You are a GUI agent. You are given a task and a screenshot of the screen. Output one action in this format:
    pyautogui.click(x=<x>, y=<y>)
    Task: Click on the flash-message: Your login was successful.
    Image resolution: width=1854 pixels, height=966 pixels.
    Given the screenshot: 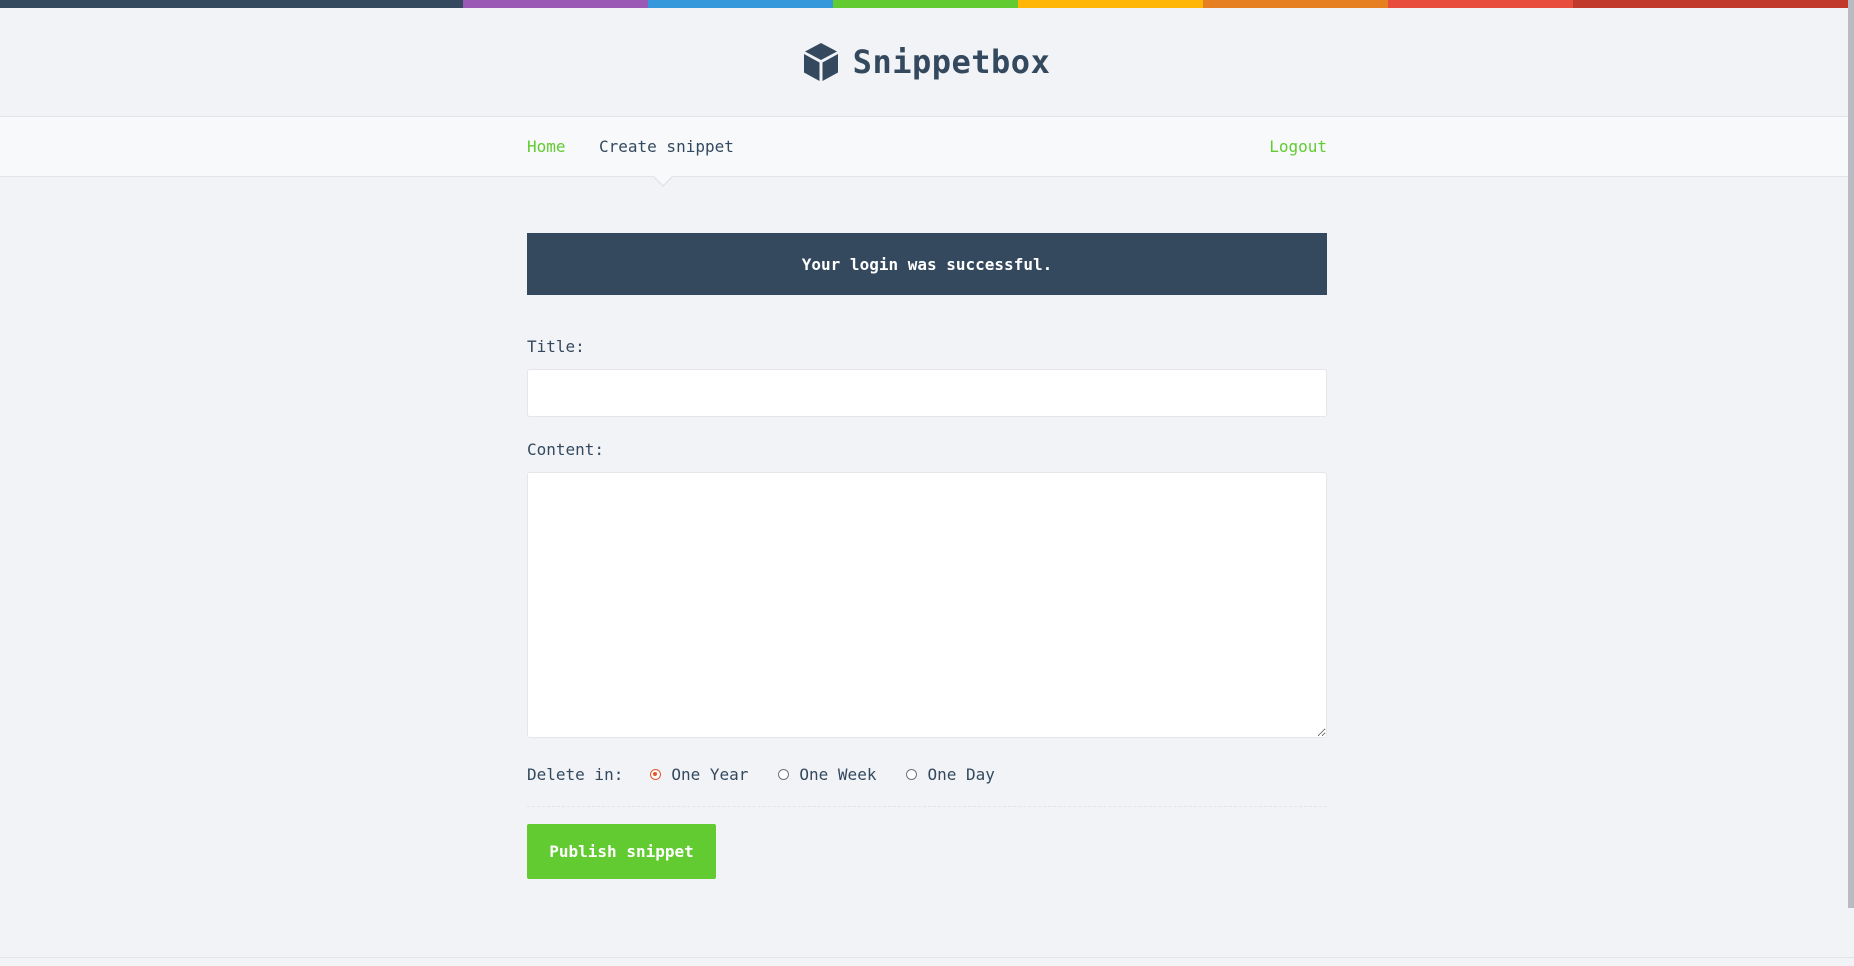 What is the action you would take?
    pyautogui.click(x=927, y=264)
    